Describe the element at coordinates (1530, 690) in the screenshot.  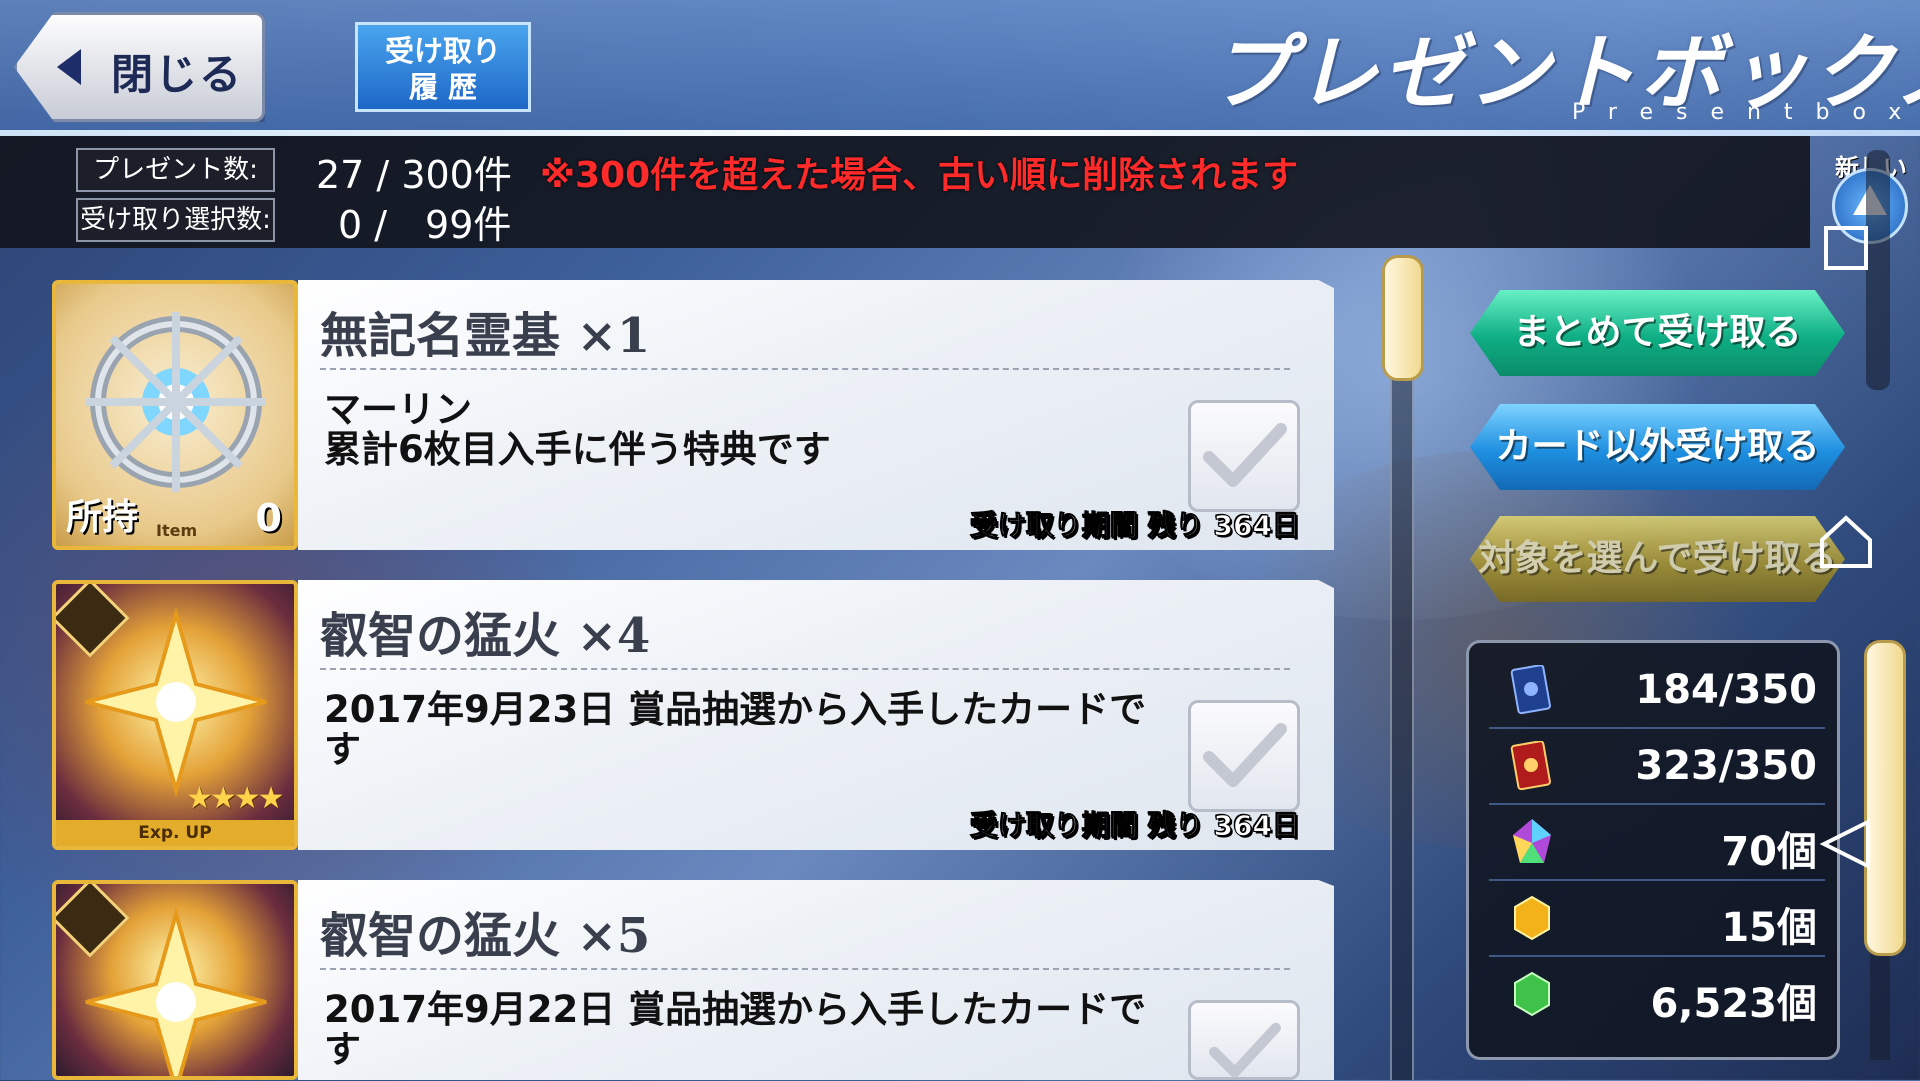
I see `servant-card-icon` at that location.